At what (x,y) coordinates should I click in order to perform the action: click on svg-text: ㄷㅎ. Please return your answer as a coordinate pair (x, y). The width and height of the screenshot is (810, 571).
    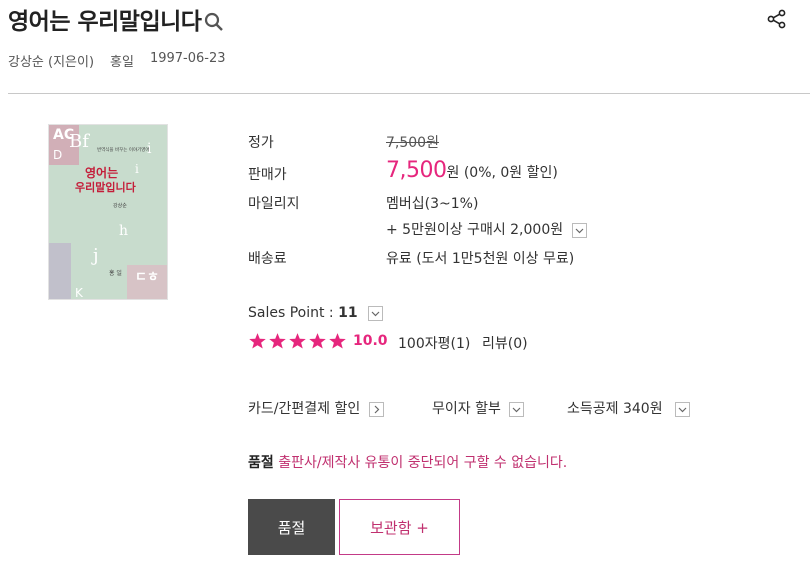
    Looking at the image, I should click on (147, 277).